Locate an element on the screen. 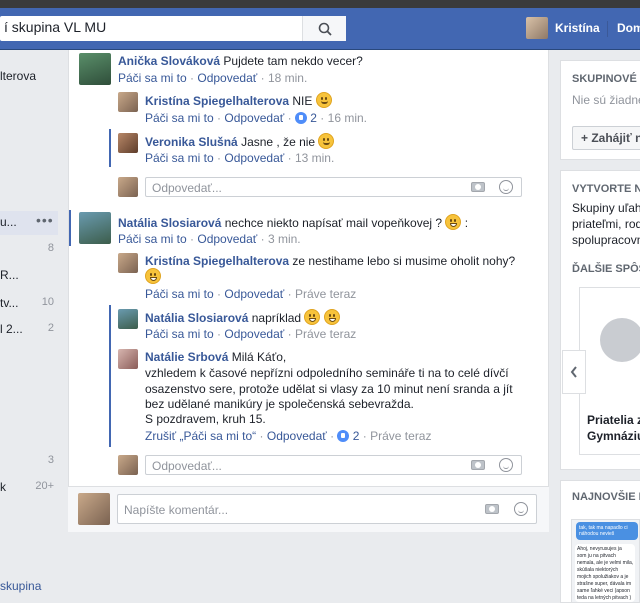 The height and width of the screenshot is (603, 640). top-navigation-bar: í skupina VL MU Kristína Dom is located at coordinates (320, 29).